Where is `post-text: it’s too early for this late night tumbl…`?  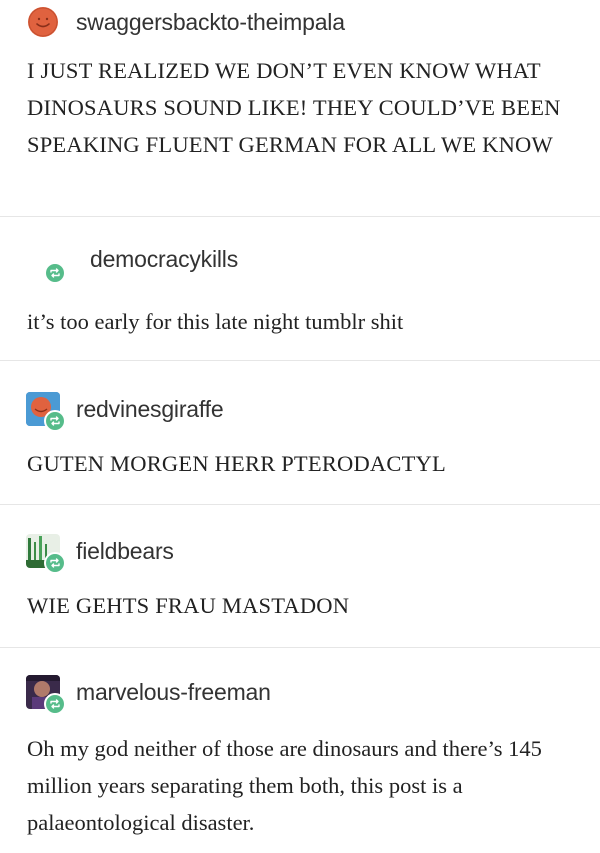
post-text: it’s too early for this late night tumbl… is located at coordinates (215, 321).